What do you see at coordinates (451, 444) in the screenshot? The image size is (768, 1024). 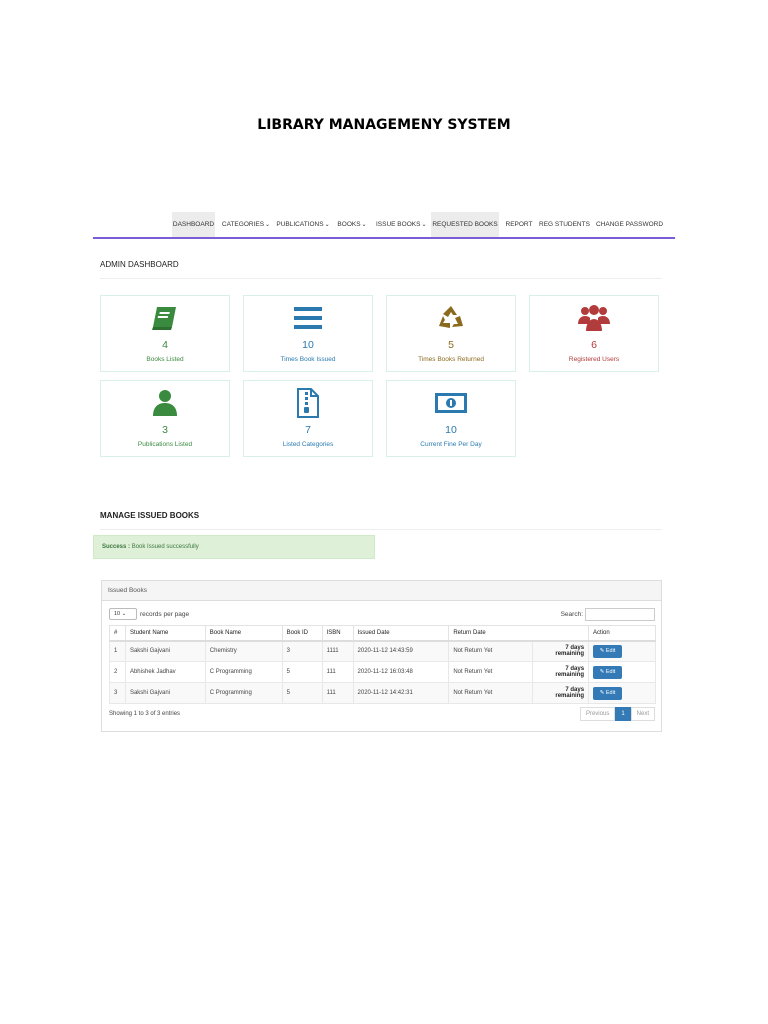 I see `card-label: Current Fine Per Day` at bounding box center [451, 444].